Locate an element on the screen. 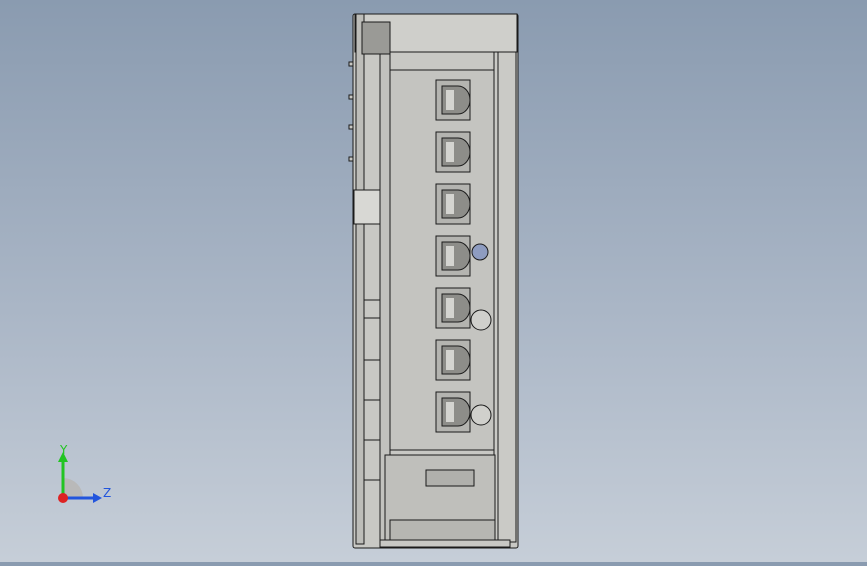 The width and height of the screenshot is (867, 566). left-rail is located at coordinates (360, 279).